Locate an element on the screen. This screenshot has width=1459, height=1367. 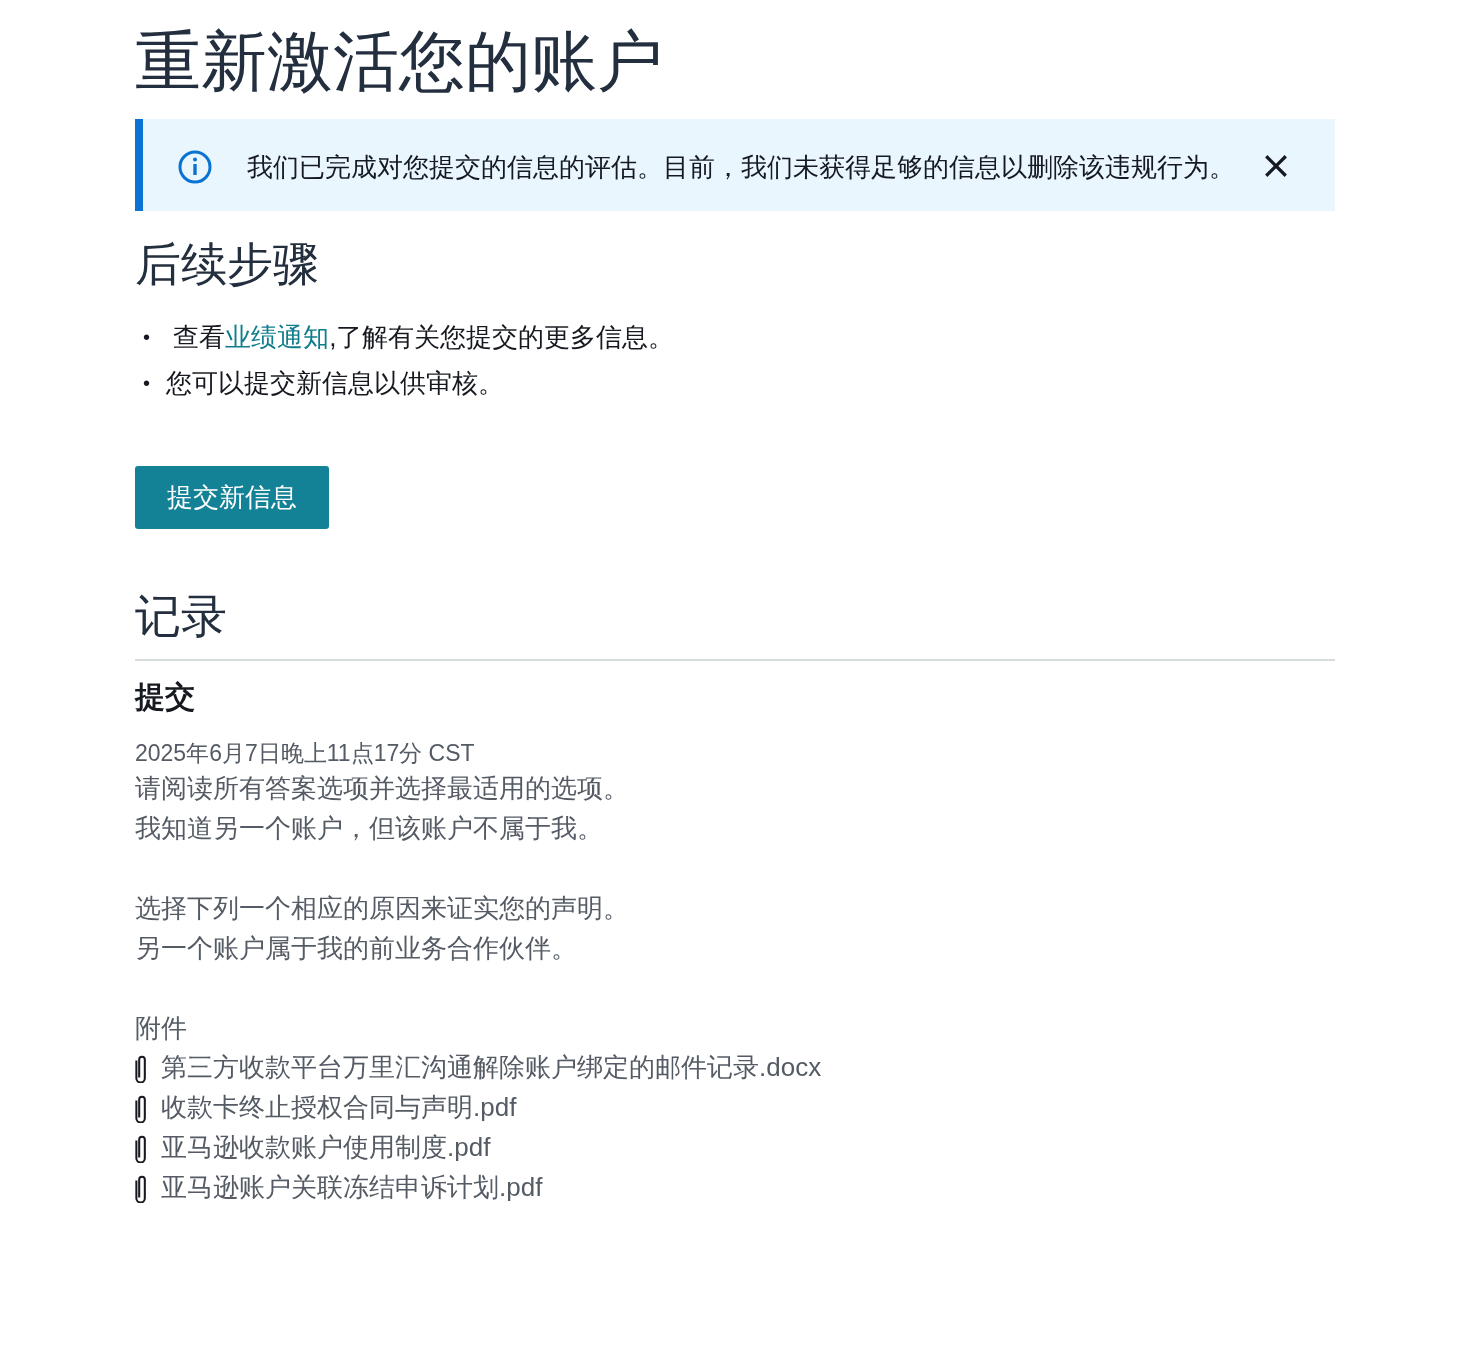
attachments-label: 附件 is located at coordinates (161, 1028).